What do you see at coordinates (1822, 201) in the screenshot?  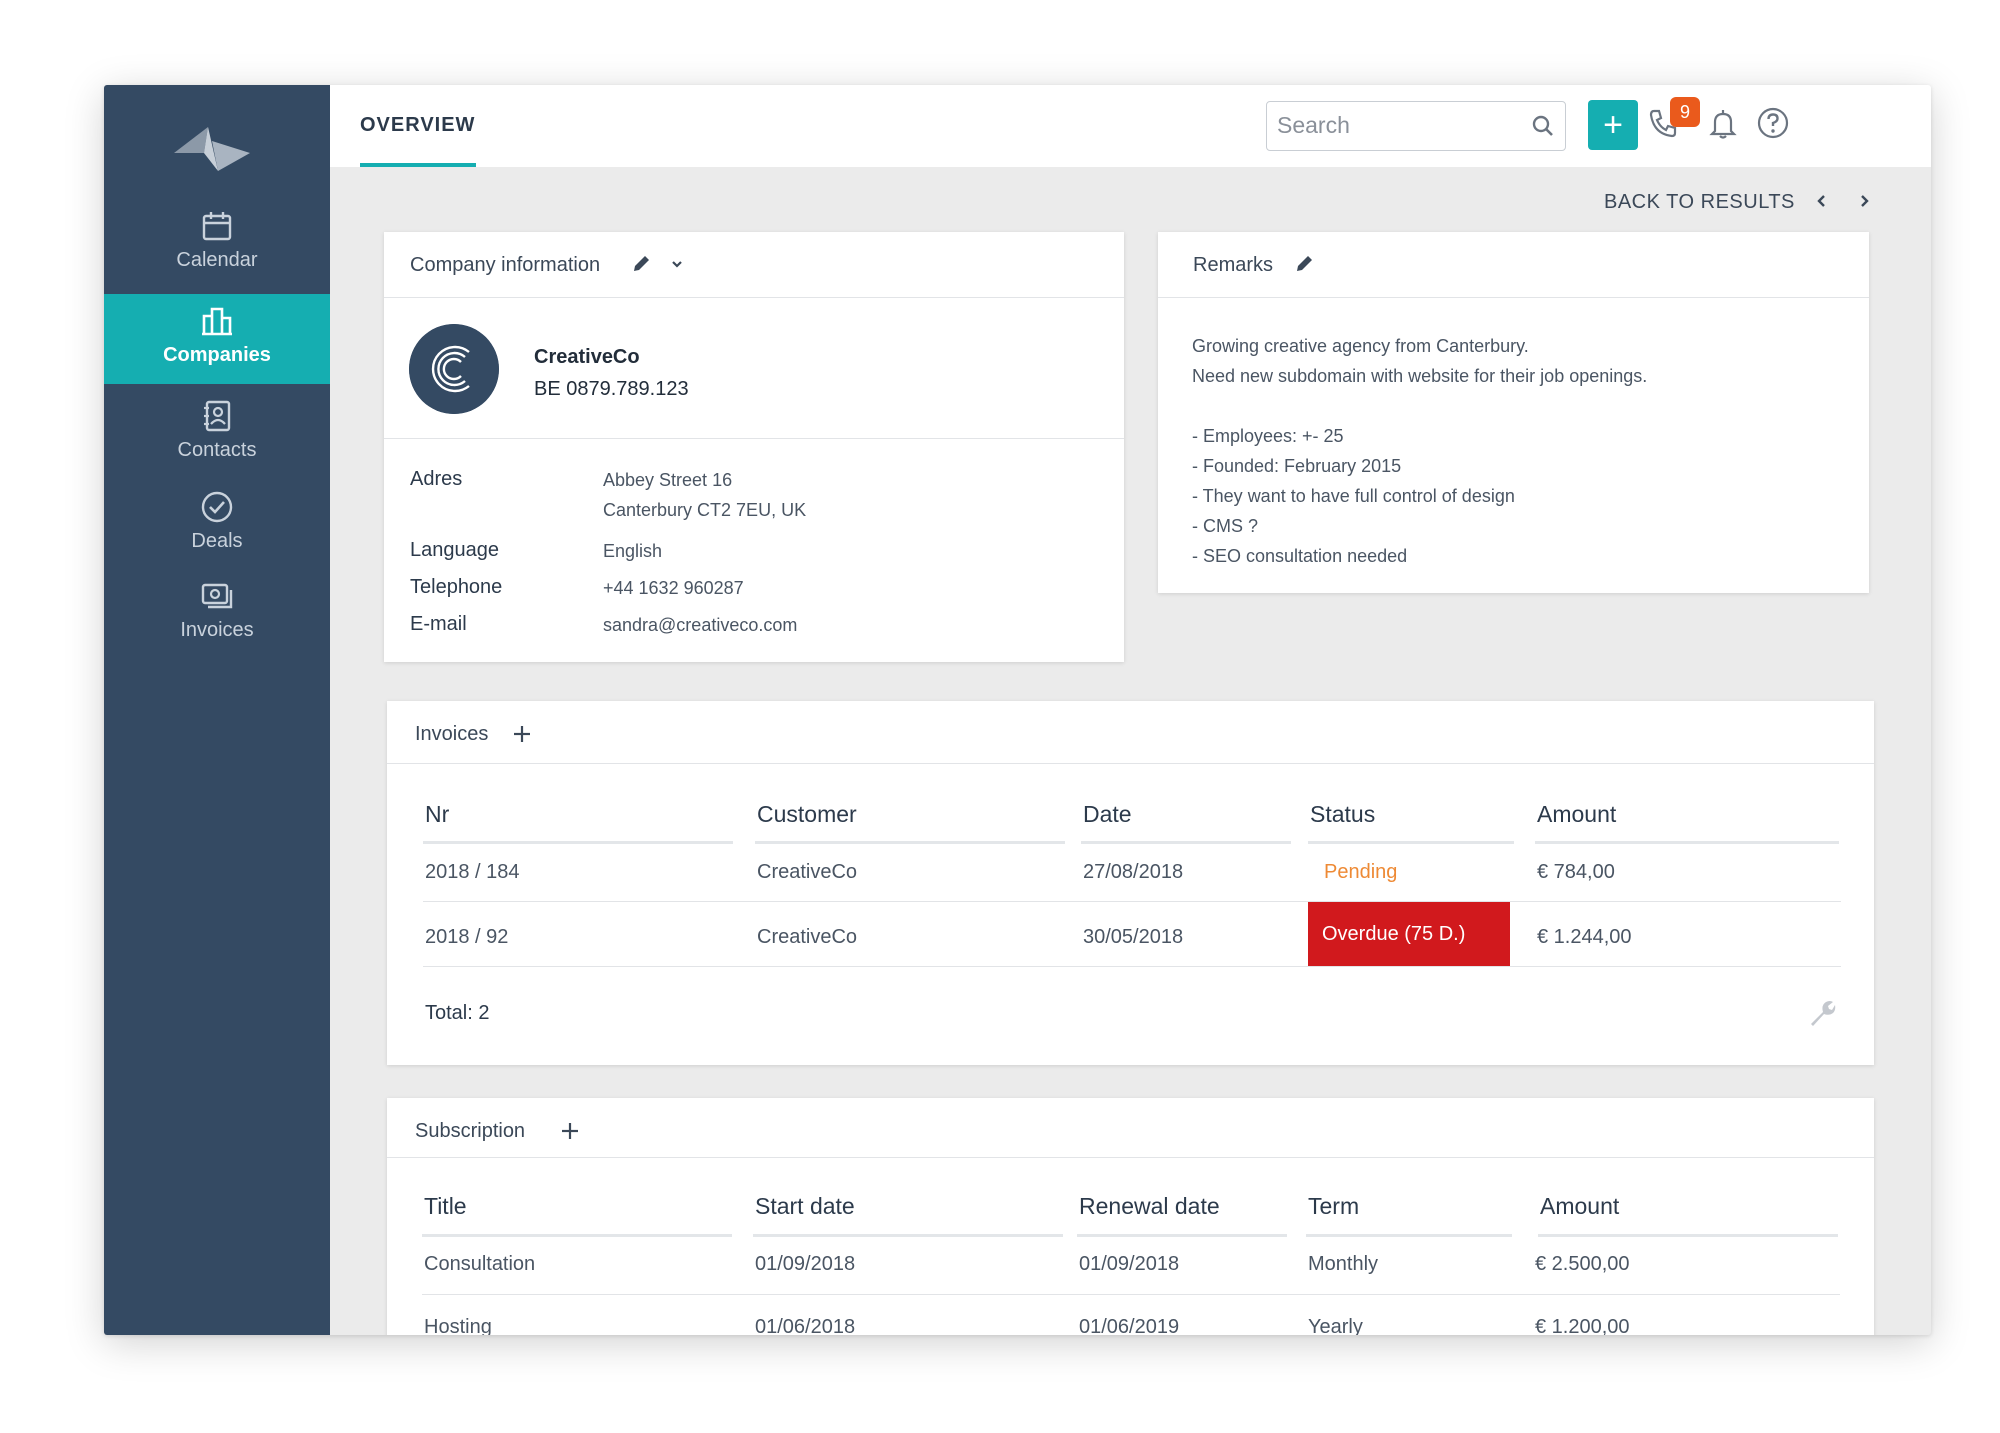 I see `chevron-left-icon` at bounding box center [1822, 201].